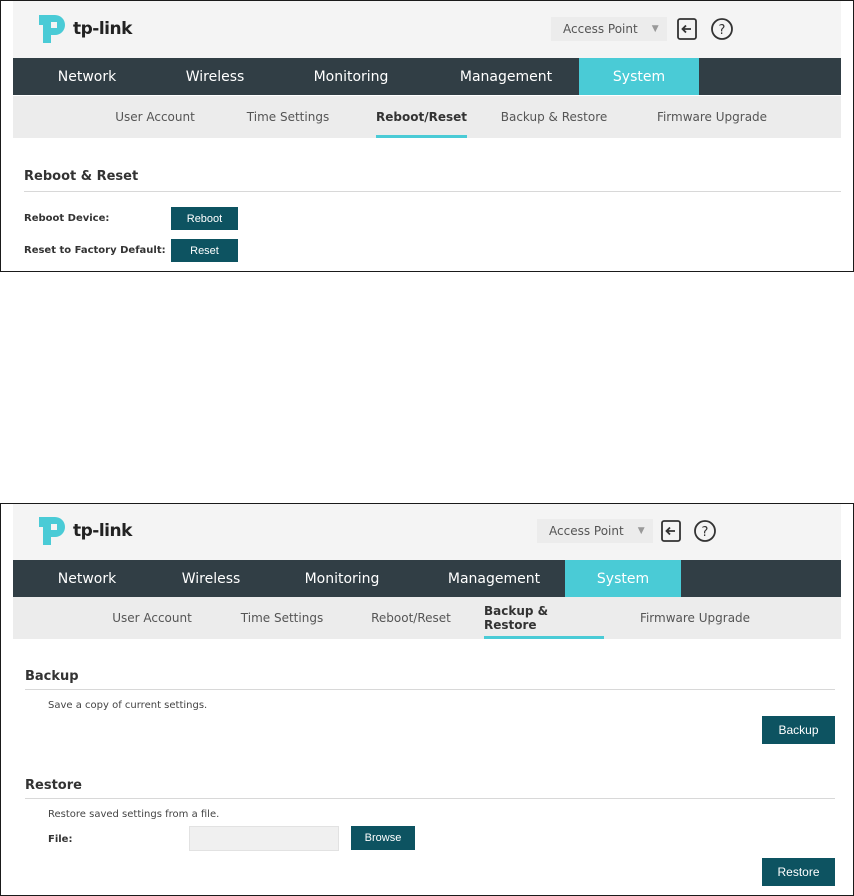  I want to click on reboot-device-label: Reboot Device:, so click(67, 218).